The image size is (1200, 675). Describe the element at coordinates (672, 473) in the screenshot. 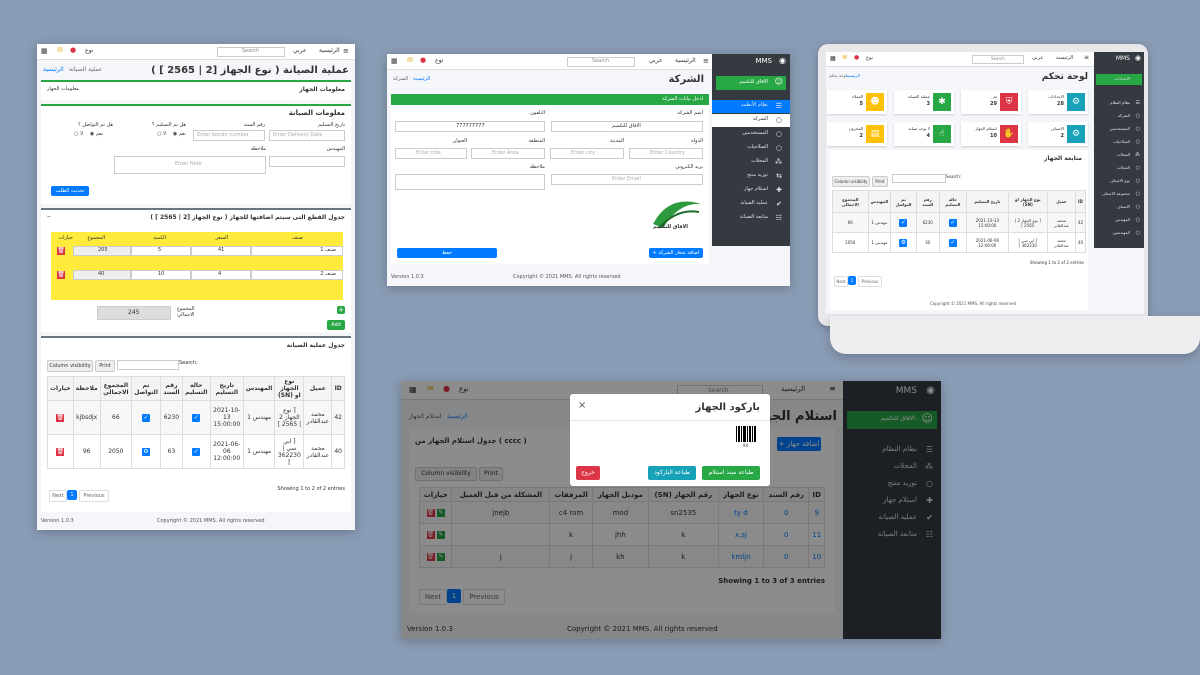

I see `print-barcode-button: طباعة الباركود` at that location.